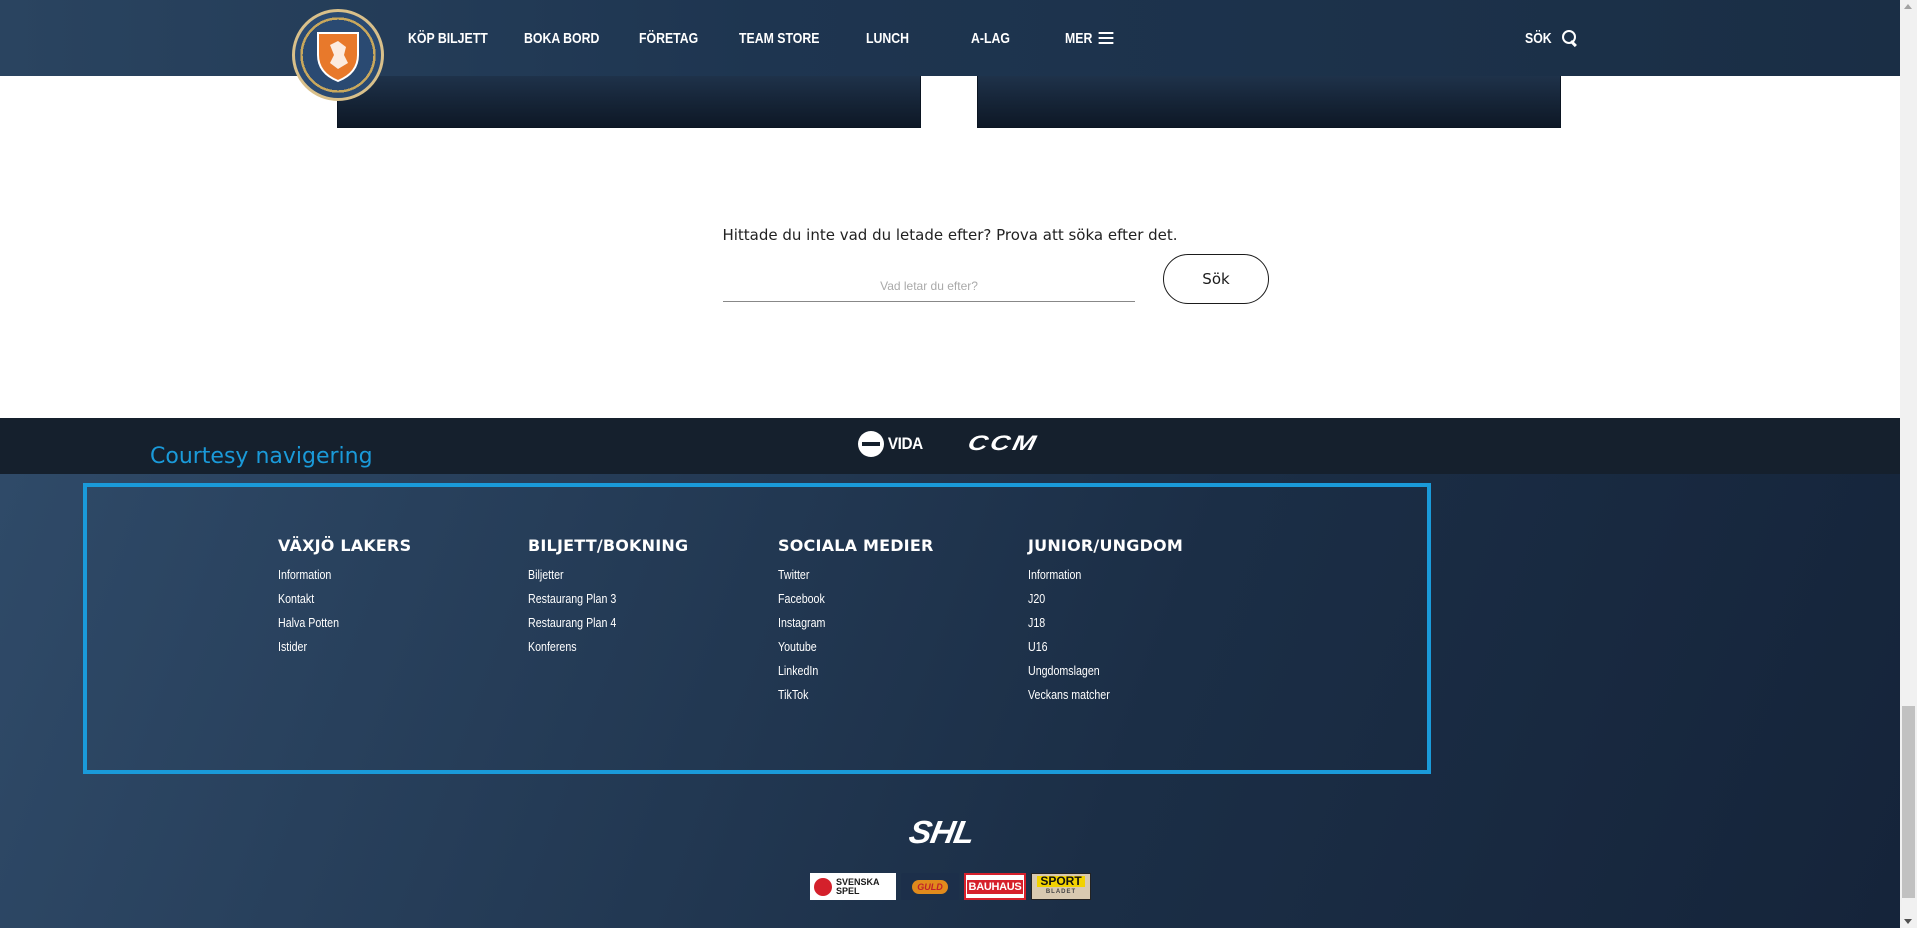 The height and width of the screenshot is (928, 1917). What do you see at coordinates (332, 577) in the screenshot?
I see `footer-link-information: Information` at bounding box center [332, 577].